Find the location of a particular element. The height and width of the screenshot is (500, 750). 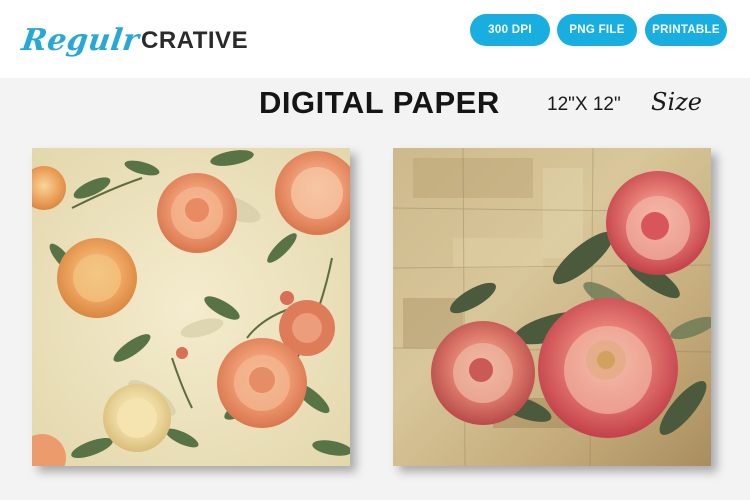

badge-printable: PRINTABLE is located at coordinates (686, 30).